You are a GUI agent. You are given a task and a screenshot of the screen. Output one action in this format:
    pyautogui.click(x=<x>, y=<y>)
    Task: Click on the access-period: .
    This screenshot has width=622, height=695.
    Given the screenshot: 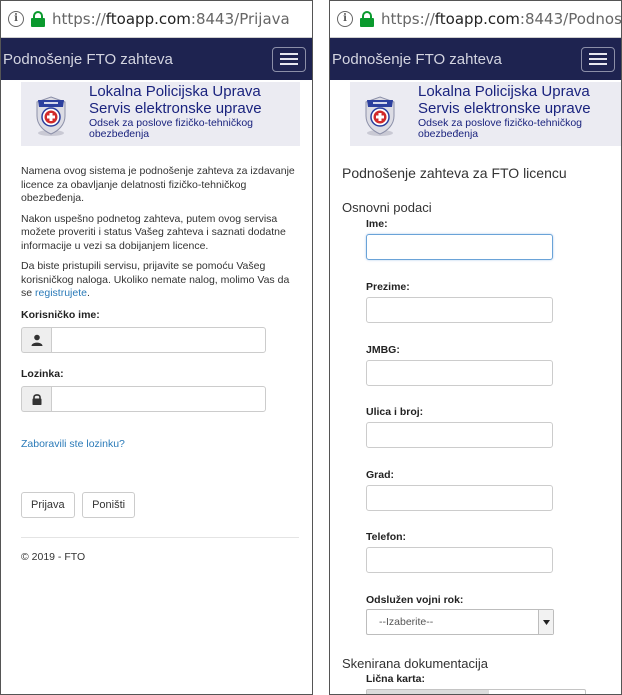 What is the action you would take?
    pyautogui.click(x=88, y=293)
    